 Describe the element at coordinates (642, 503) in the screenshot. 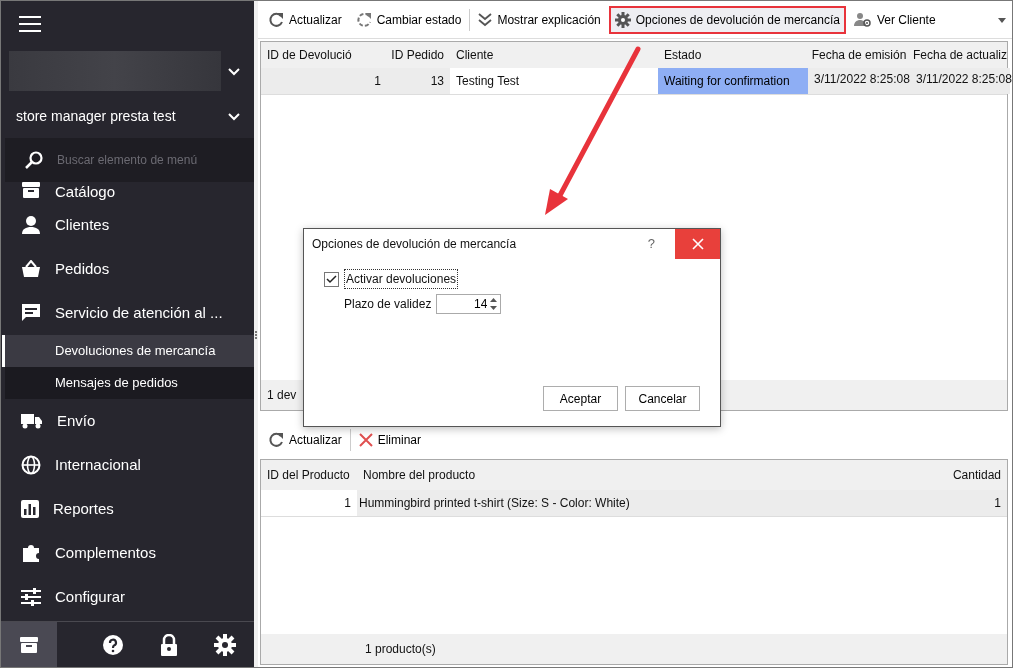

I see `table-cell: Hummingbird printed t-shirt (Size: S - Color: White)` at that location.